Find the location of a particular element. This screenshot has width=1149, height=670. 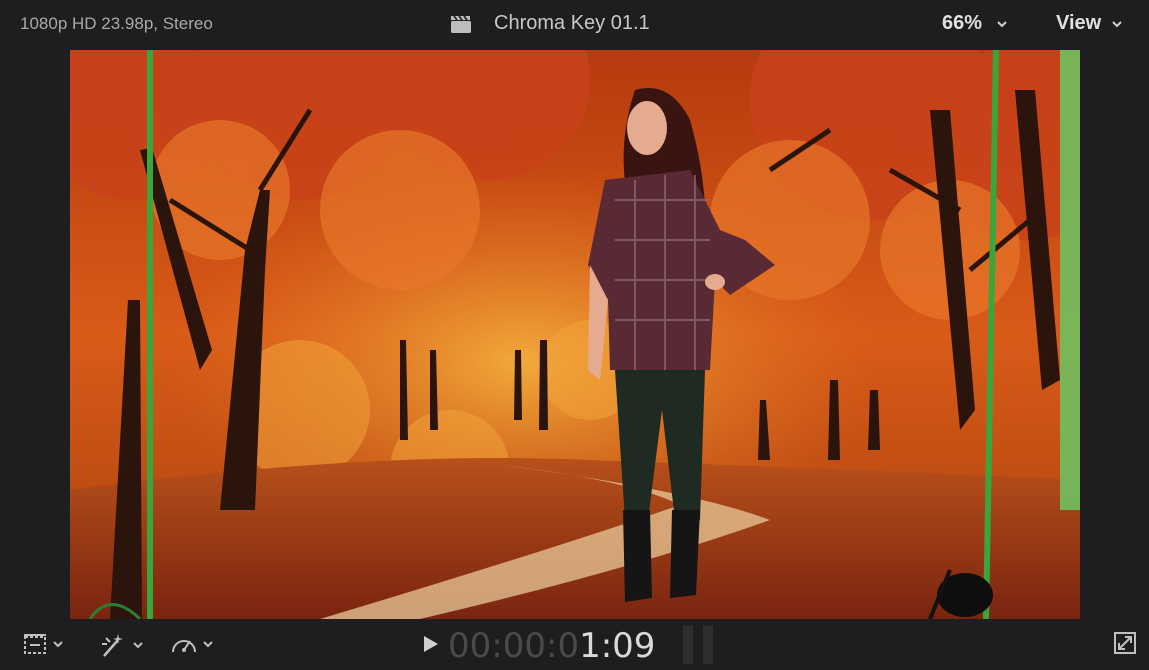

audio-meters is located at coordinates (699, 645).